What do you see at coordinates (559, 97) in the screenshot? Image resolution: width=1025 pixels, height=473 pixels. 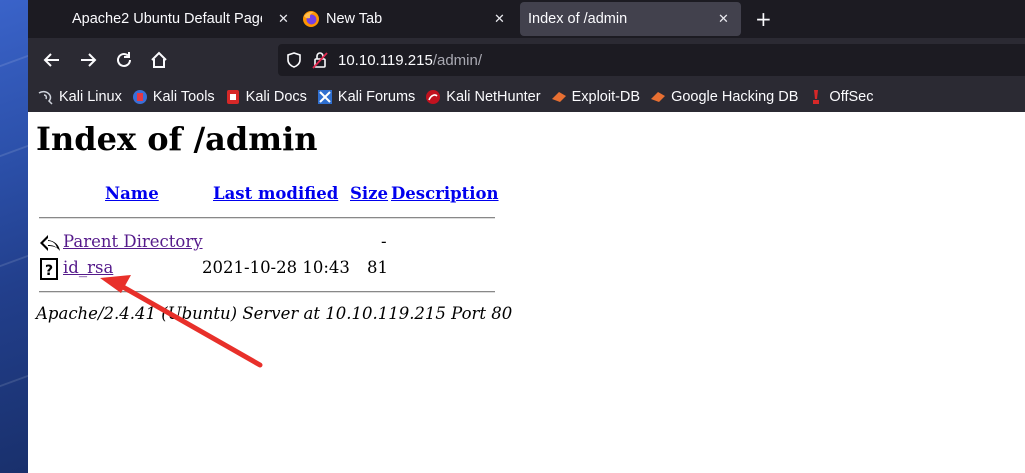 I see `exploitdb-icon` at bounding box center [559, 97].